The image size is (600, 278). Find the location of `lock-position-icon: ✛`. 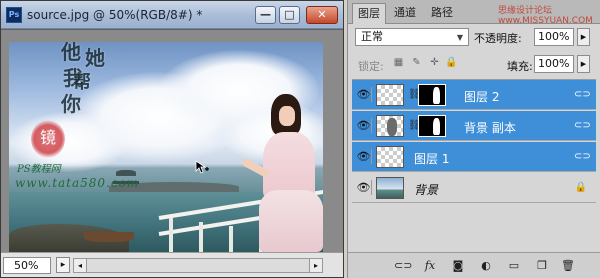

lock-position-icon: ✛ is located at coordinates (434, 63).